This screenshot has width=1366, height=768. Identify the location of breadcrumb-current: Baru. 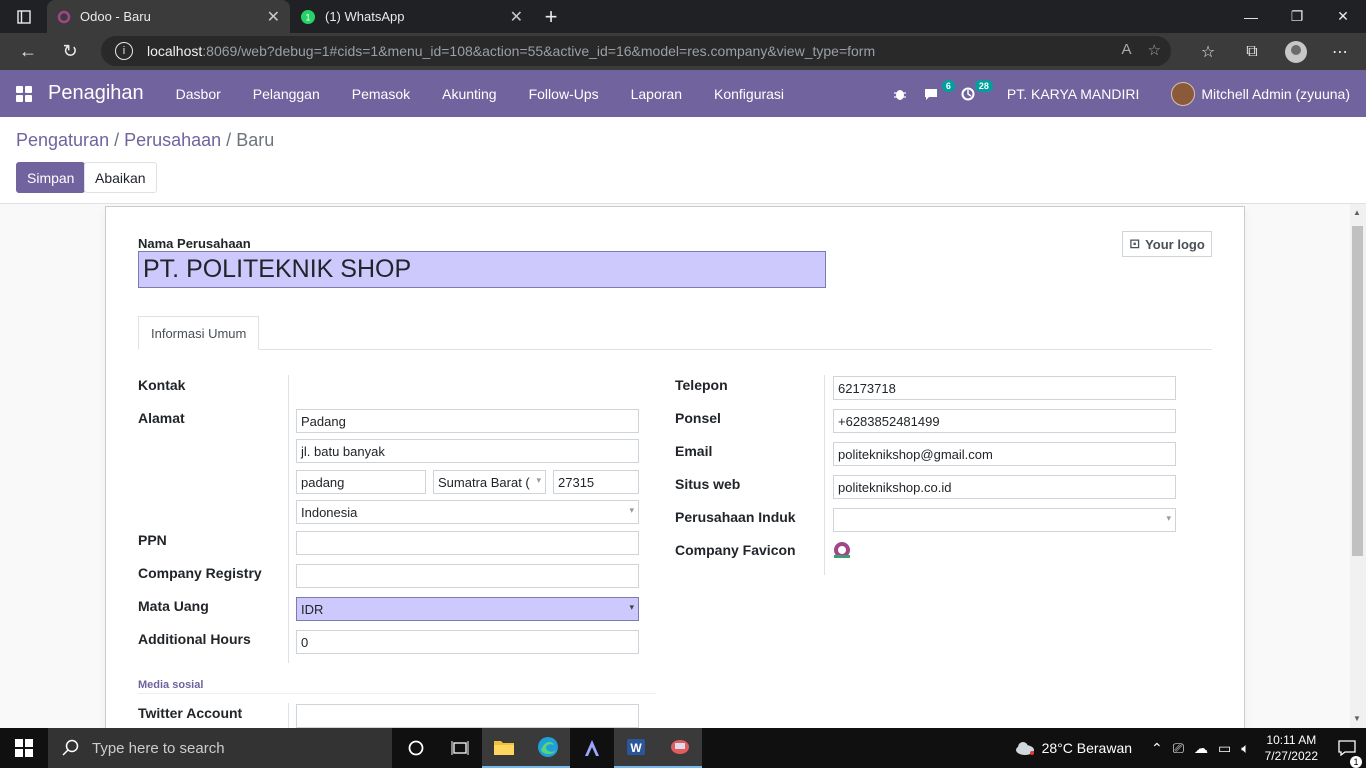
(255, 140).